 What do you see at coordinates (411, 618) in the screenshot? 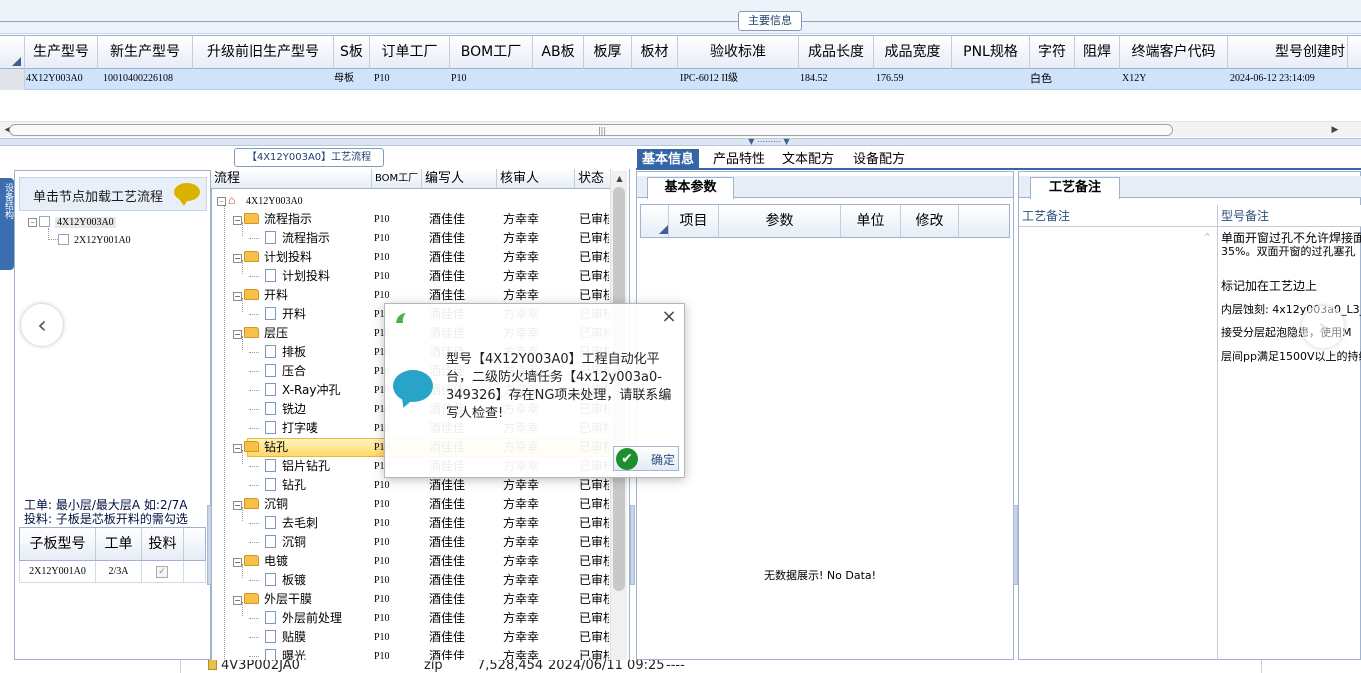
I see `table-row: 外层前处理 P10 酒佳佳 方幸幸 已审核` at bounding box center [411, 618].